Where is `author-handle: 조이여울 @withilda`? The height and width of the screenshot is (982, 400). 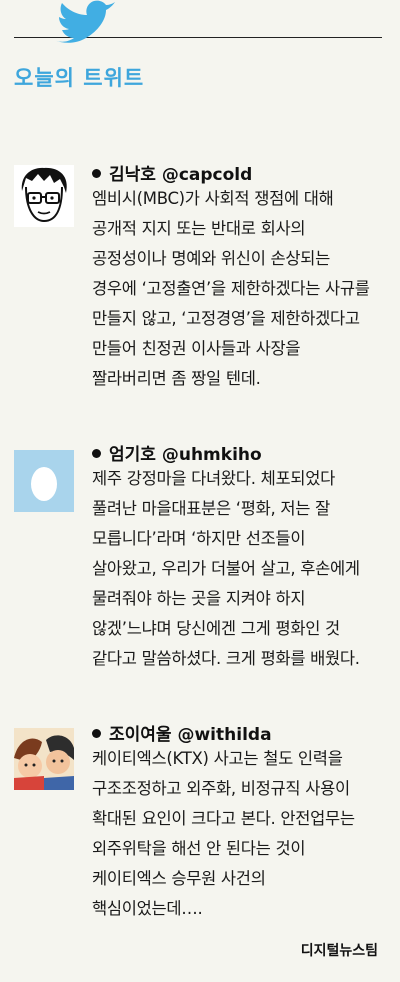
author-handle: 조이여울 @withilda is located at coordinates (190, 735).